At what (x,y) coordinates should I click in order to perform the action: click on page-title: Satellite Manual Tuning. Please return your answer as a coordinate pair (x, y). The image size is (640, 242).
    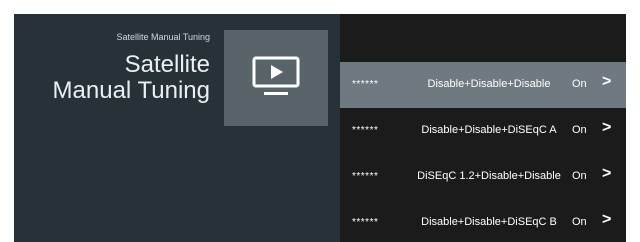
    Looking at the image, I should click on (112, 78).